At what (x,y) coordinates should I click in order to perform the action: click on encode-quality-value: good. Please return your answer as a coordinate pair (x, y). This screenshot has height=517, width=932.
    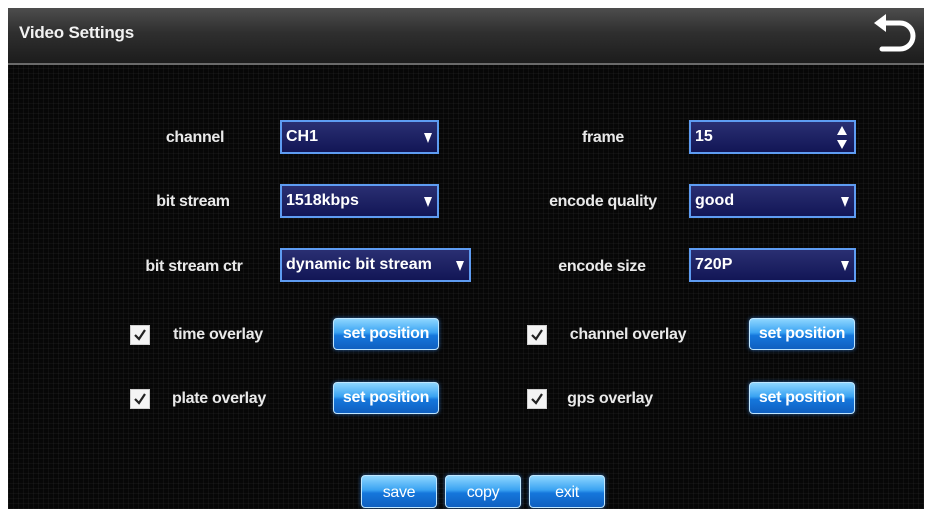
    Looking at the image, I should click on (715, 200).